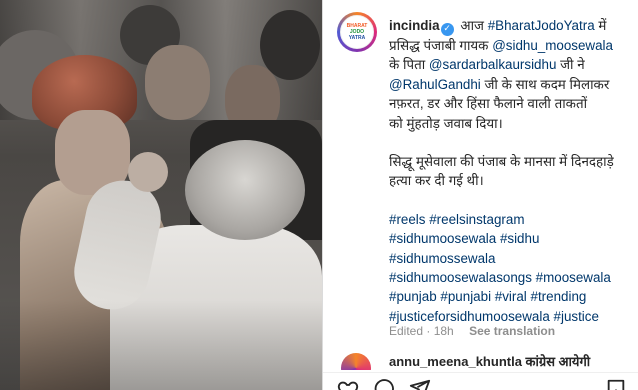  I want to click on hashtag-link: #sidhumoosewala, so click(442, 238).